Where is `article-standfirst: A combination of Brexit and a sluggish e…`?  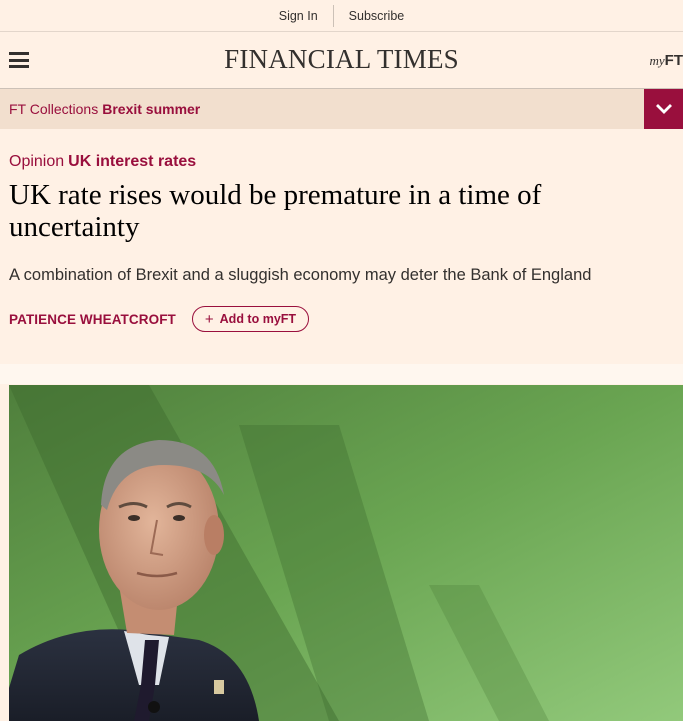
article-standfirst: A combination of Brexit and a sluggish e… is located at coordinates (300, 275).